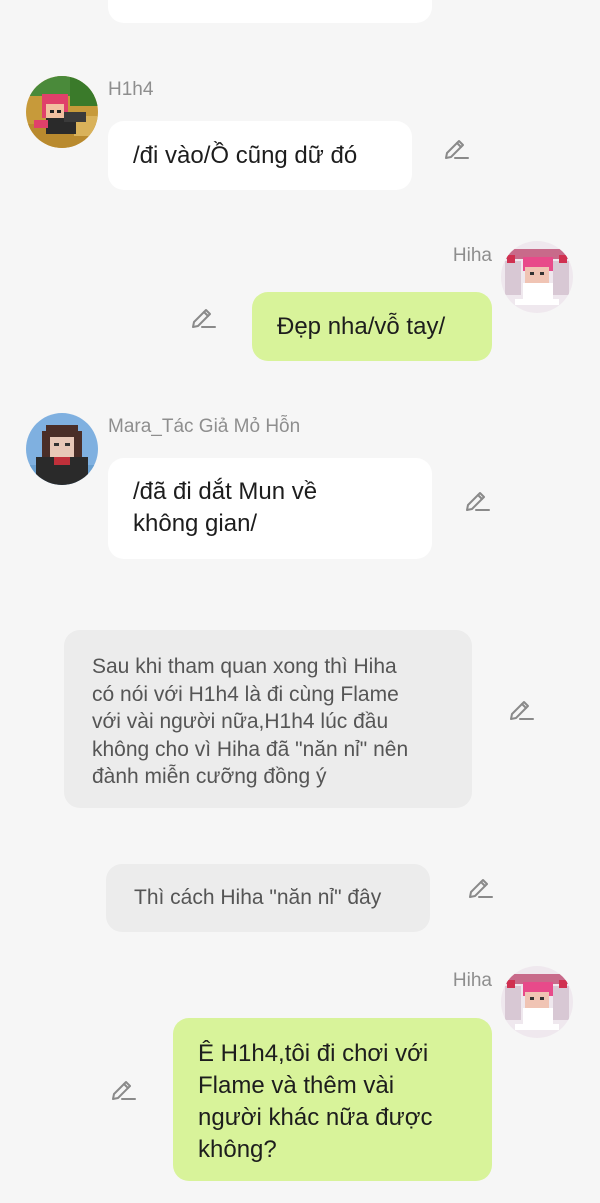 The width and height of the screenshot is (600, 1203). Describe the element at coordinates (270, 508) in the screenshot. I see `message-bubble: /đã đi dắt Mun về không gian/` at that location.